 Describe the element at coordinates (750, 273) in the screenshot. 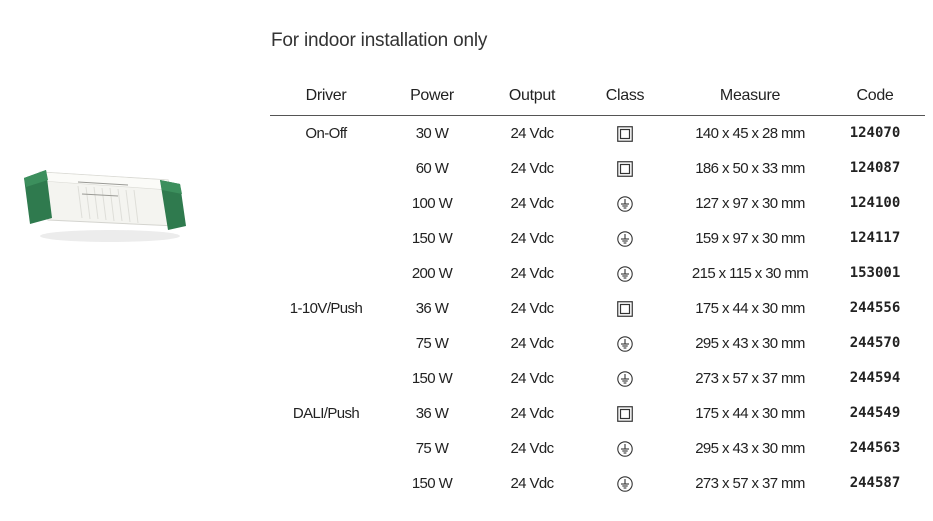

I see `measure-cell: 215 x 115 x 30 mm` at that location.